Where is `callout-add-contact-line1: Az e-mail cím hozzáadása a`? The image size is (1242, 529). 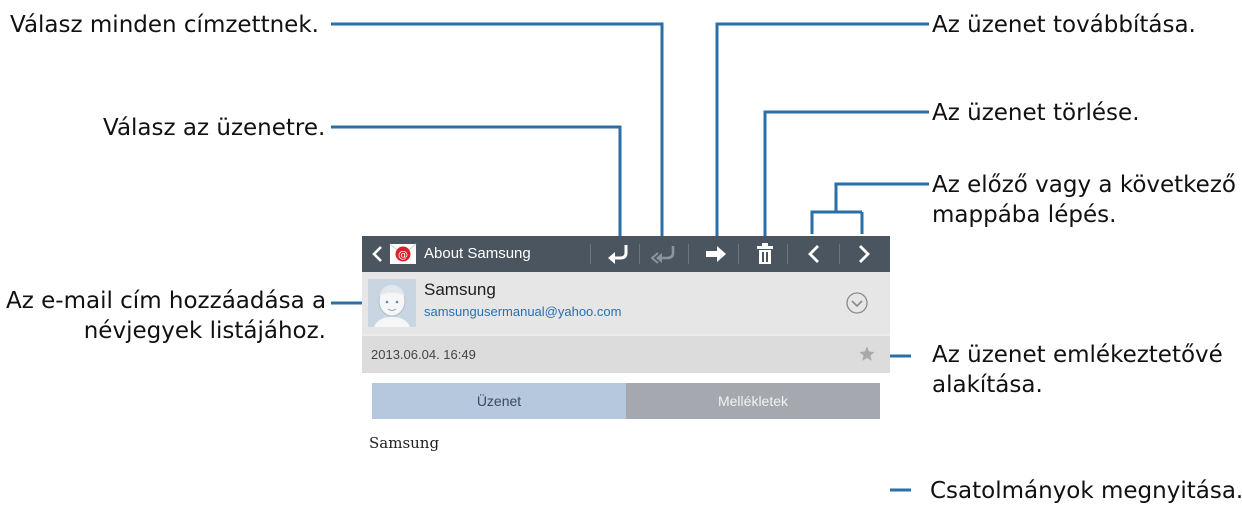
callout-add-contact-line1: Az e-mail cím hozzáadása a is located at coordinates (166, 301).